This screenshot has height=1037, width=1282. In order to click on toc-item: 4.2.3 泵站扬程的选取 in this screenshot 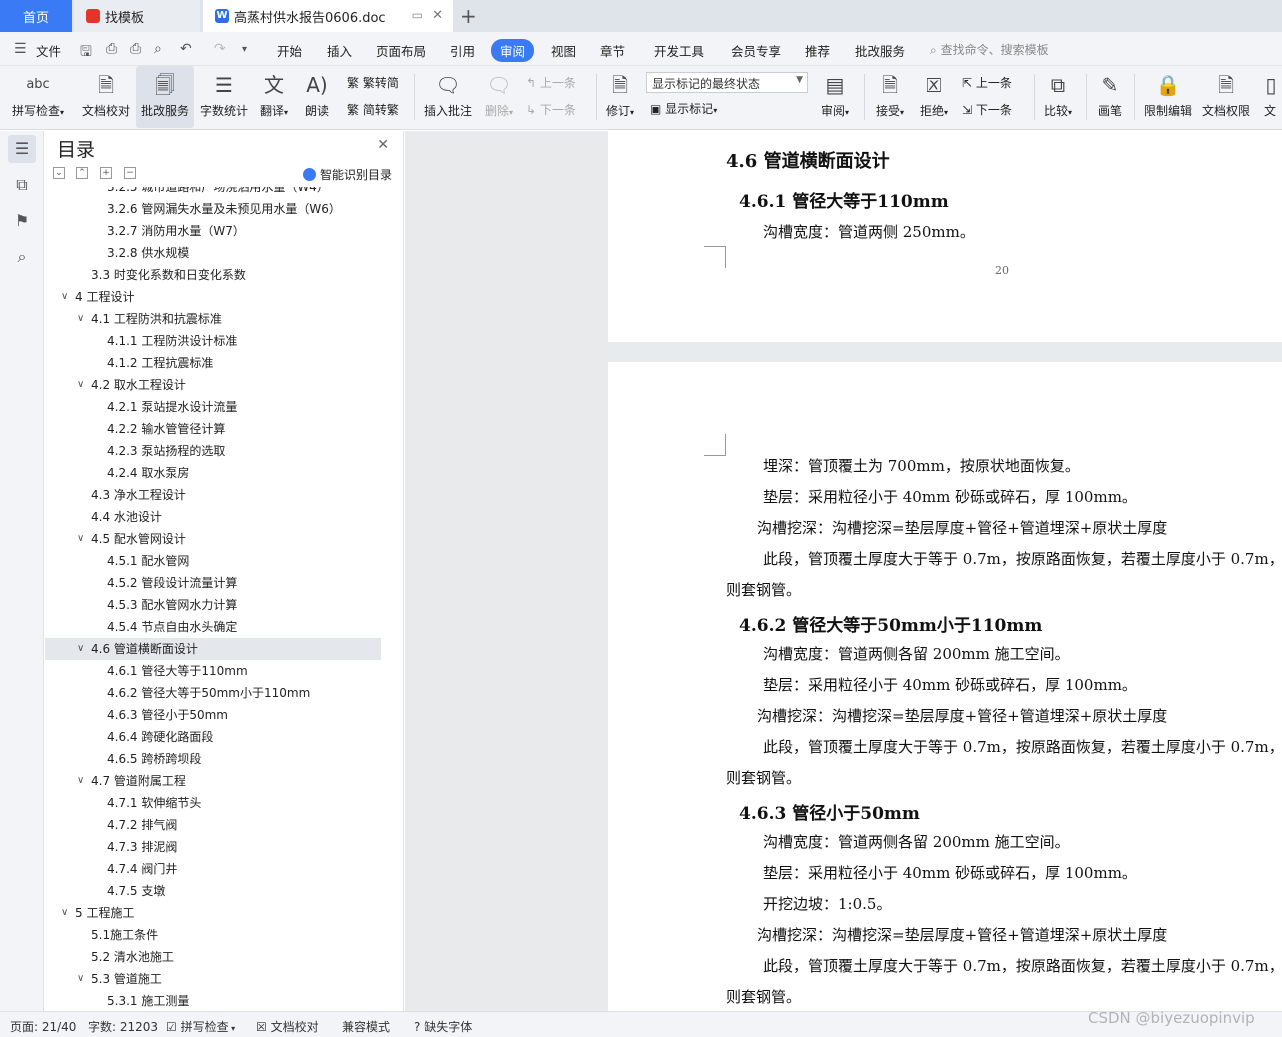, I will do `click(213, 451)`.